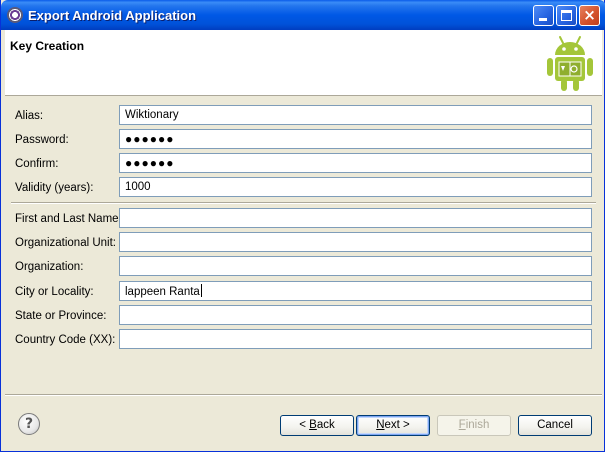 The width and height of the screenshot is (605, 452). What do you see at coordinates (42, 140) in the screenshot?
I see `password-label: Password:` at bounding box center [42, 140].